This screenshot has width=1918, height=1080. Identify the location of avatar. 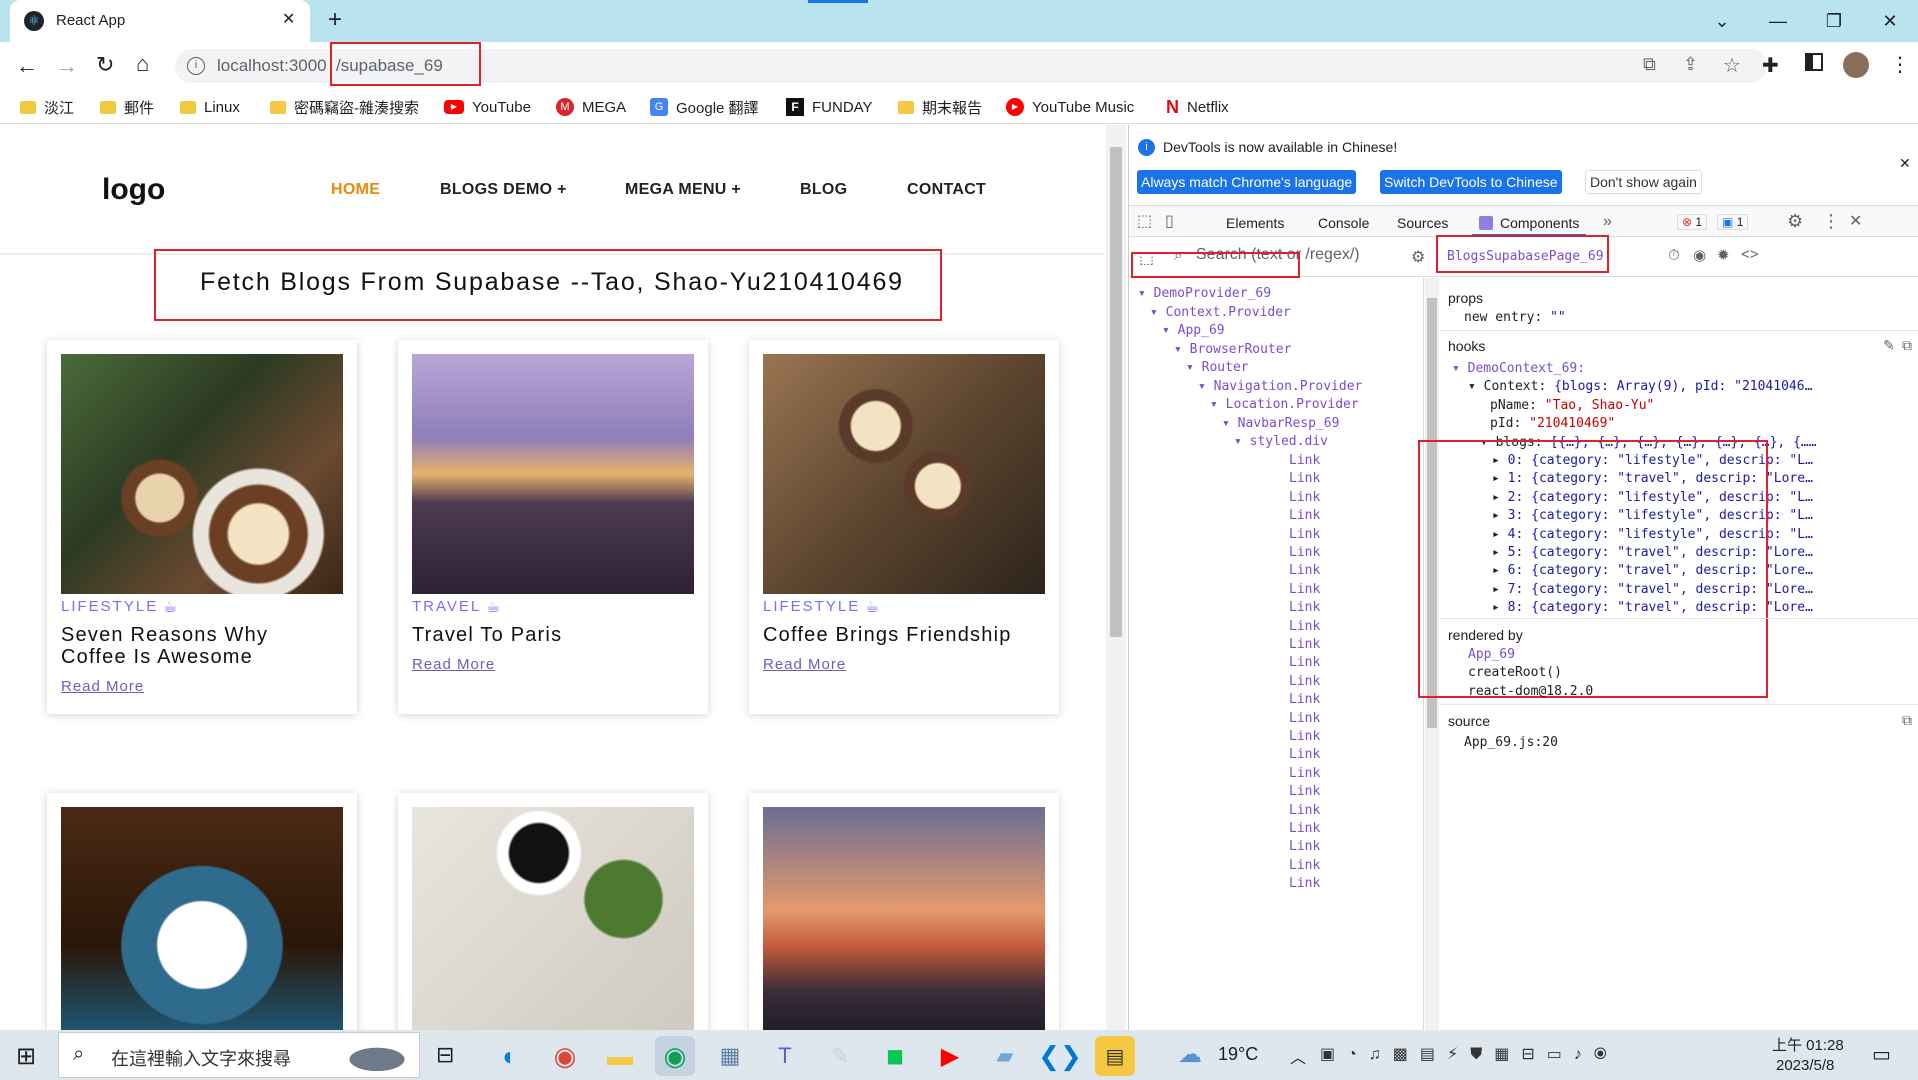
(1856, 65).